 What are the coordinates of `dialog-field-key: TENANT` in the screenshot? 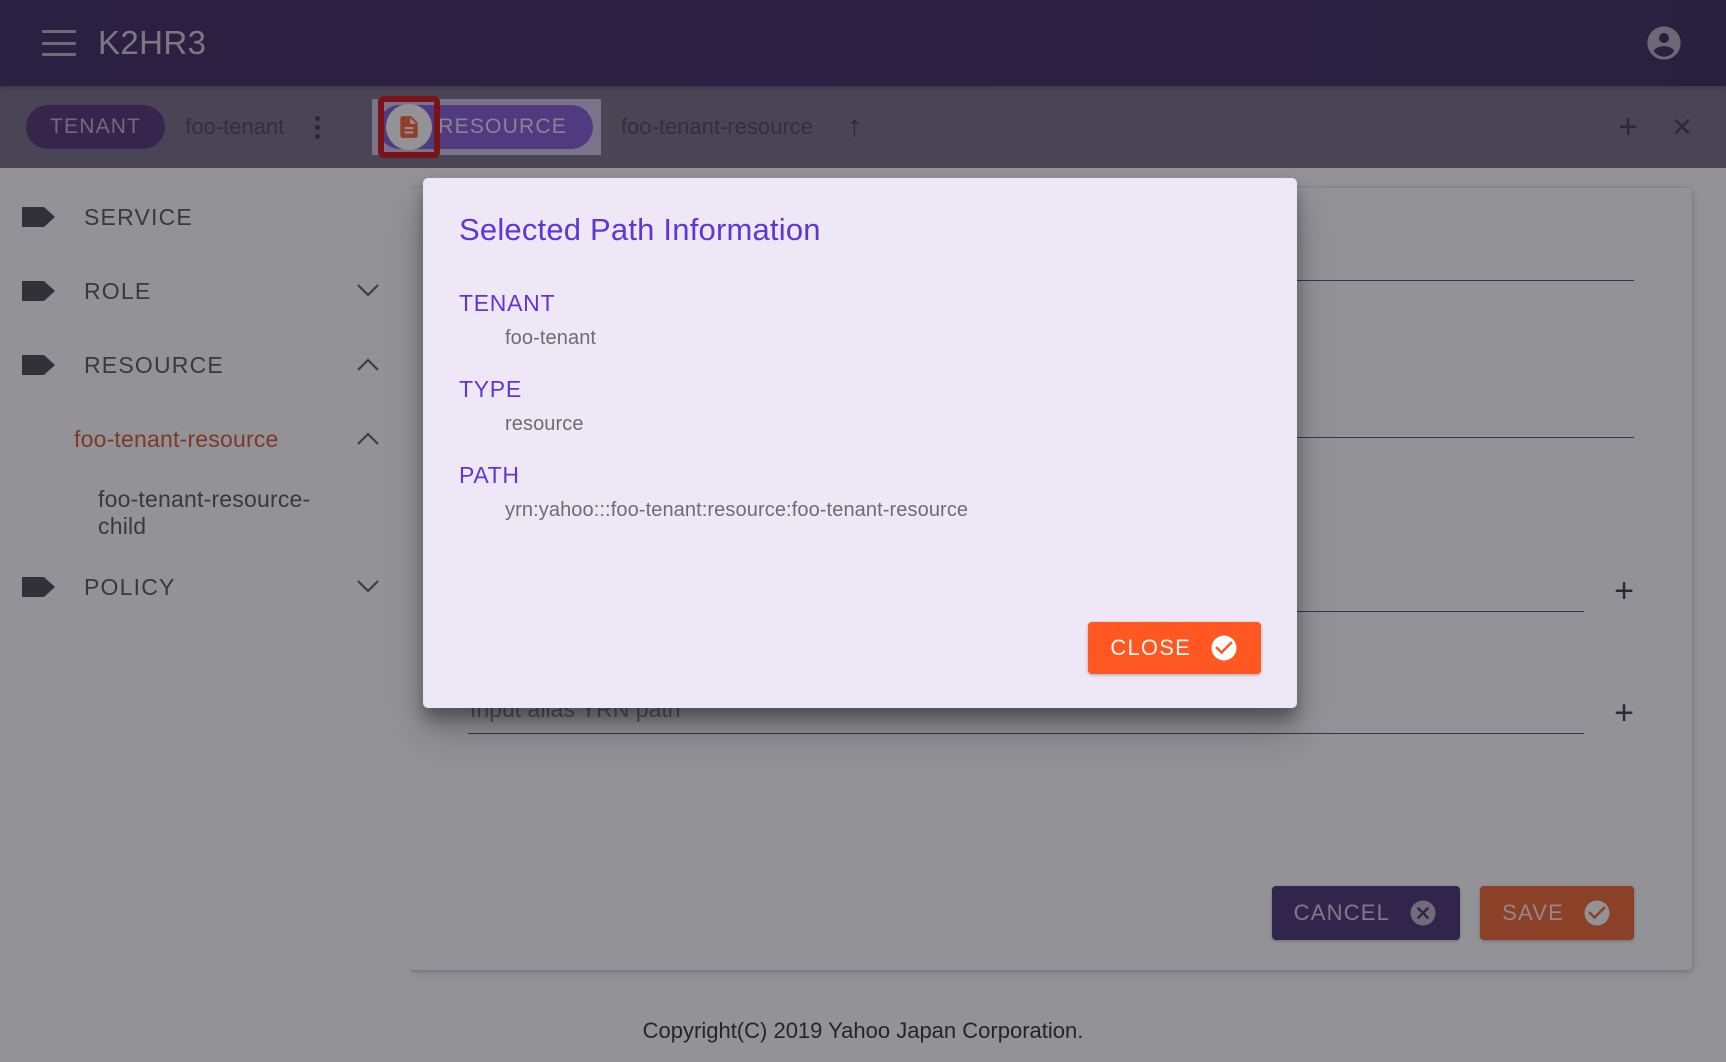 It's located at (507, 303).